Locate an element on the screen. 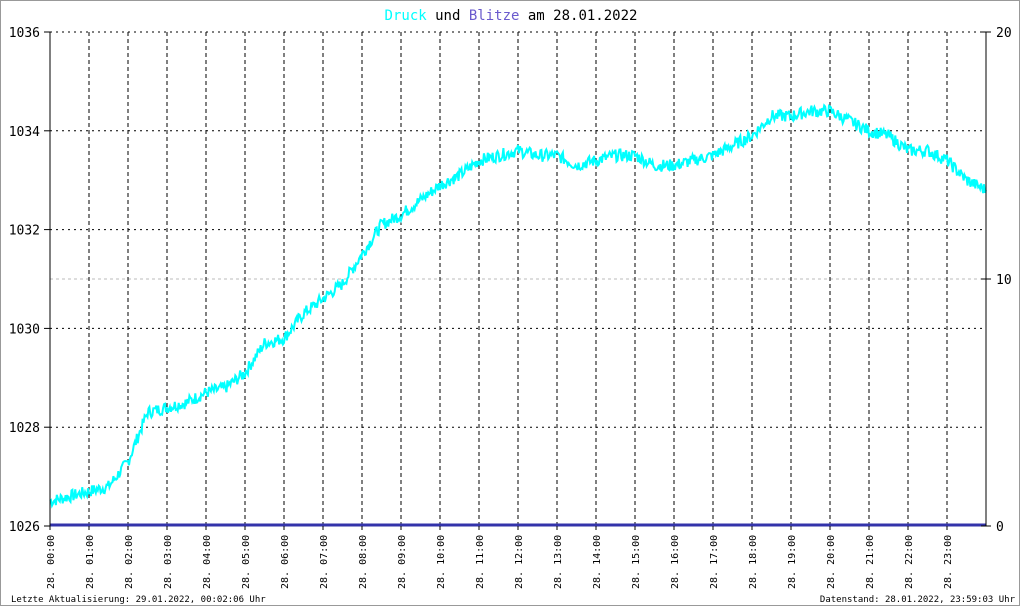 This screenshot has width=1020, height=606. chart-title: Druck und Blitze am 28.01.2022 is located at coordinates (511, 16).